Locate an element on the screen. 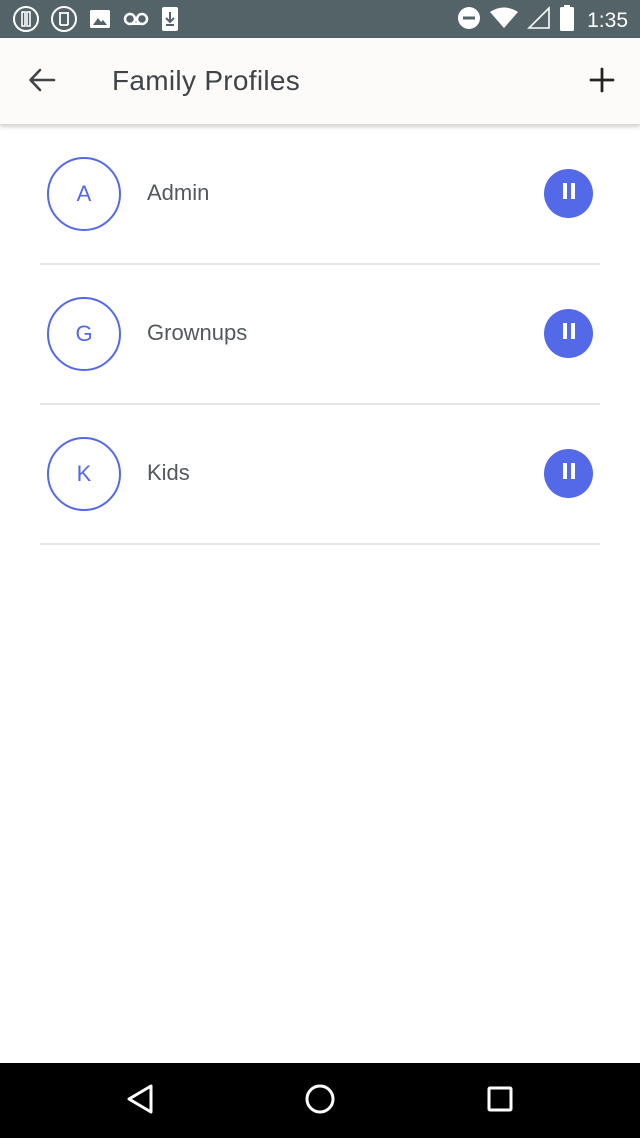 The height and width of the screenshot is (1138, 640). profile-row-grownups: G Grownups is located at coordinates (320, 335).